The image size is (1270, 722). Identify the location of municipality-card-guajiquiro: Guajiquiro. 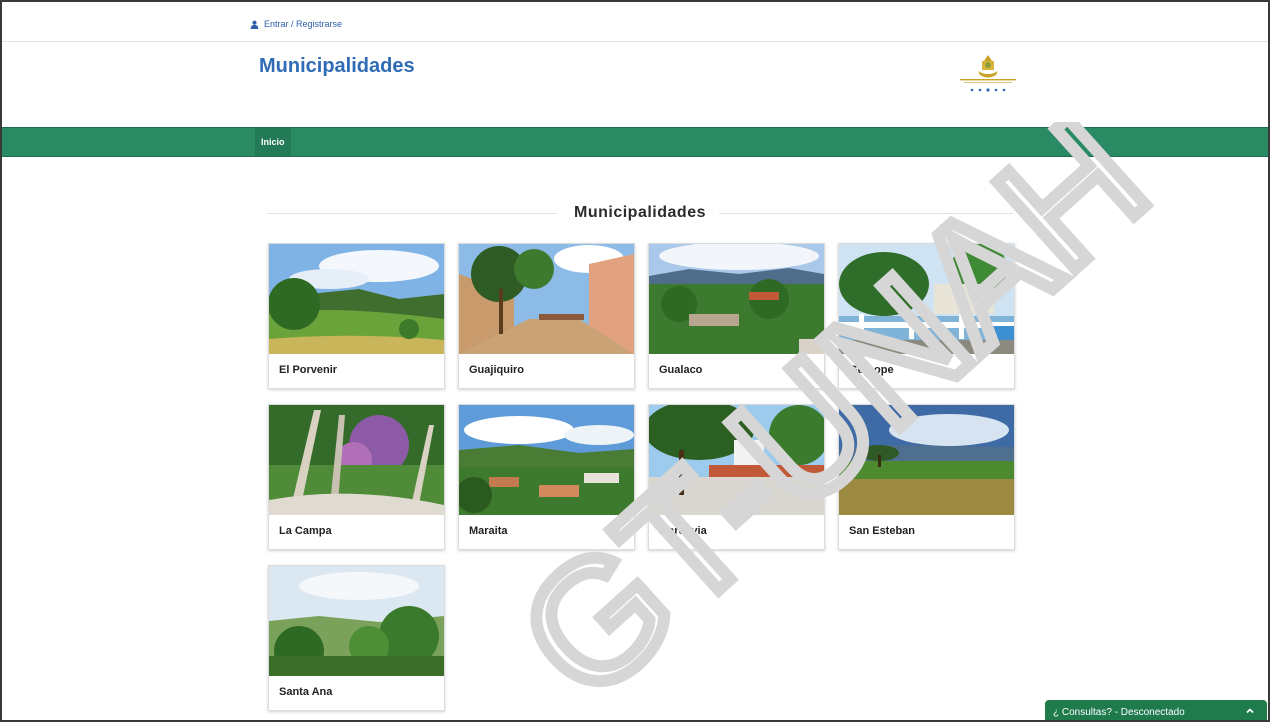
(546, 316).